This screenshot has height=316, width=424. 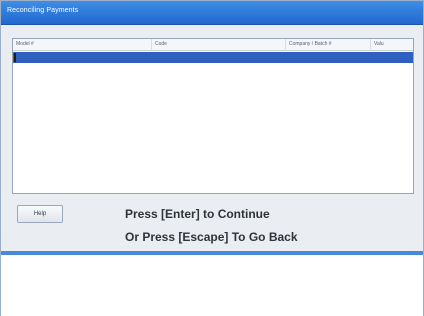 What do you see at coordinates (392, 45) in the screenshot?
I see `column-header-value: Valu` at bounding box center [392, 45].